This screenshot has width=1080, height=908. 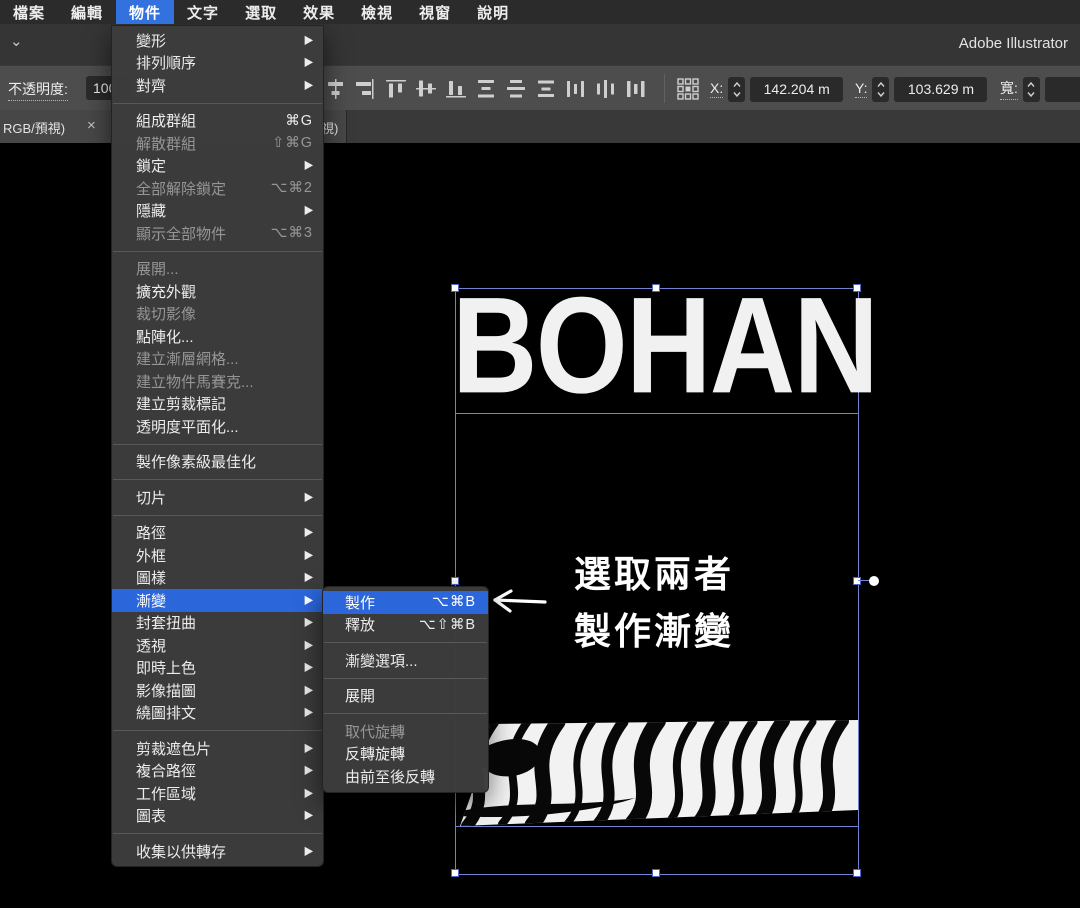 I want to click on menu-item: 影像描圖 ▶, so click(x=217, y=690).